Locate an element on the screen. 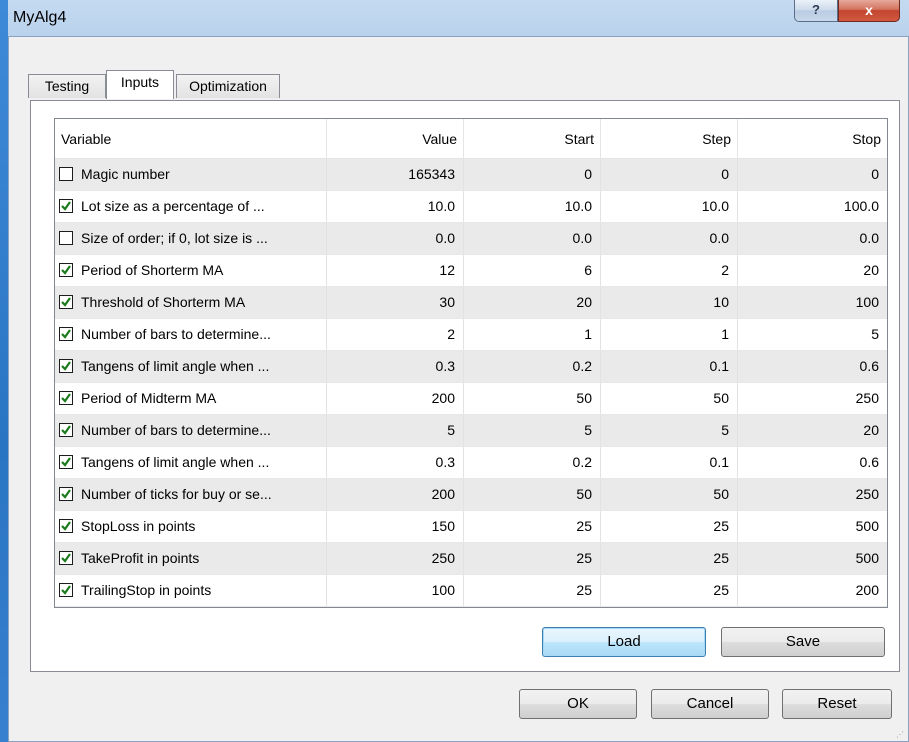 This screenshot has height=742, width=909. stop-cell: 0 is located at coordinates (812, 174).